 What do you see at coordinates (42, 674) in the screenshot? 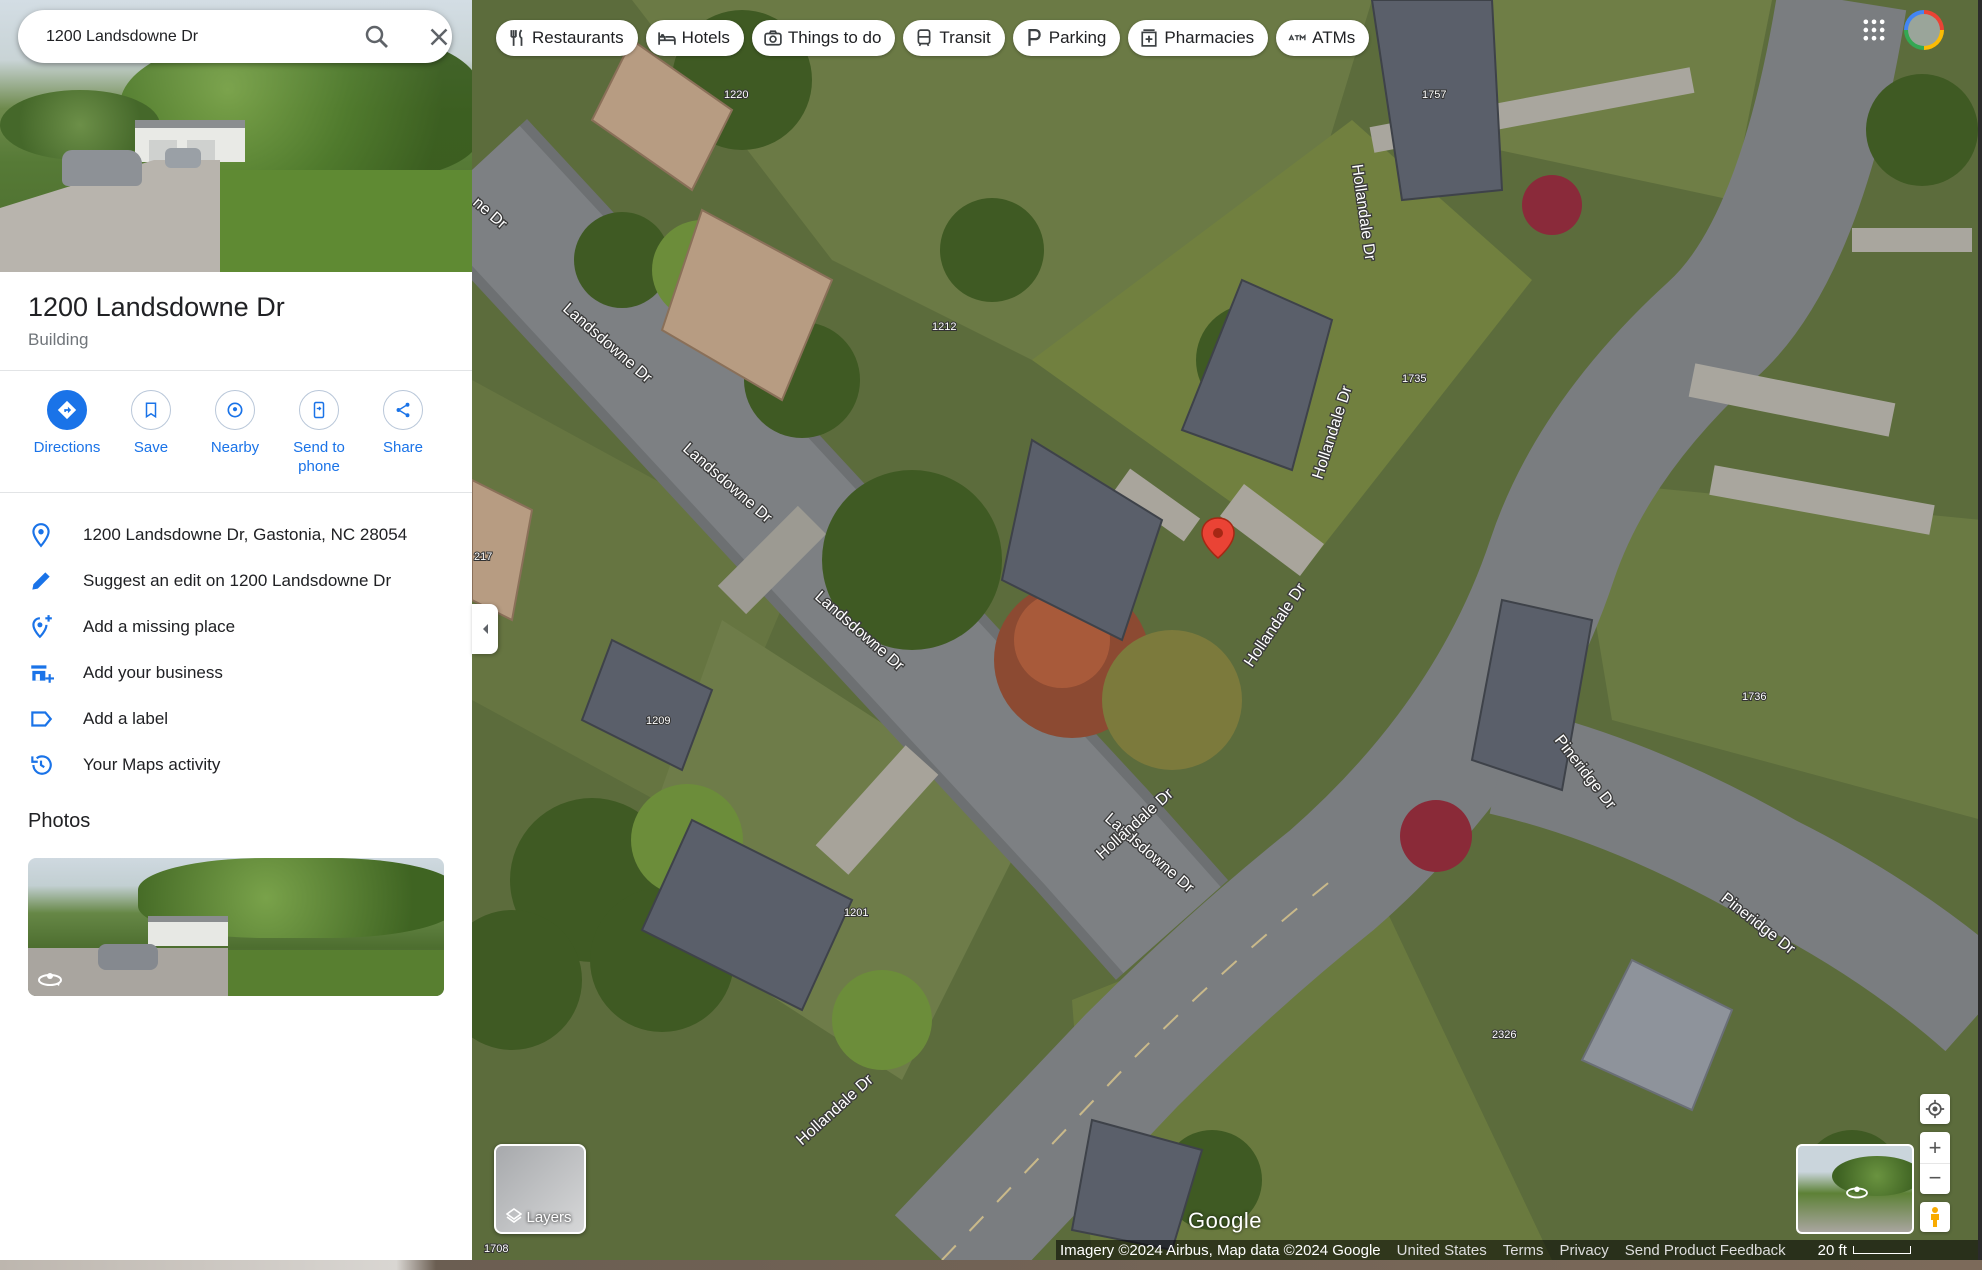
I see `add-business-icon` at bounding box center [42, 674].